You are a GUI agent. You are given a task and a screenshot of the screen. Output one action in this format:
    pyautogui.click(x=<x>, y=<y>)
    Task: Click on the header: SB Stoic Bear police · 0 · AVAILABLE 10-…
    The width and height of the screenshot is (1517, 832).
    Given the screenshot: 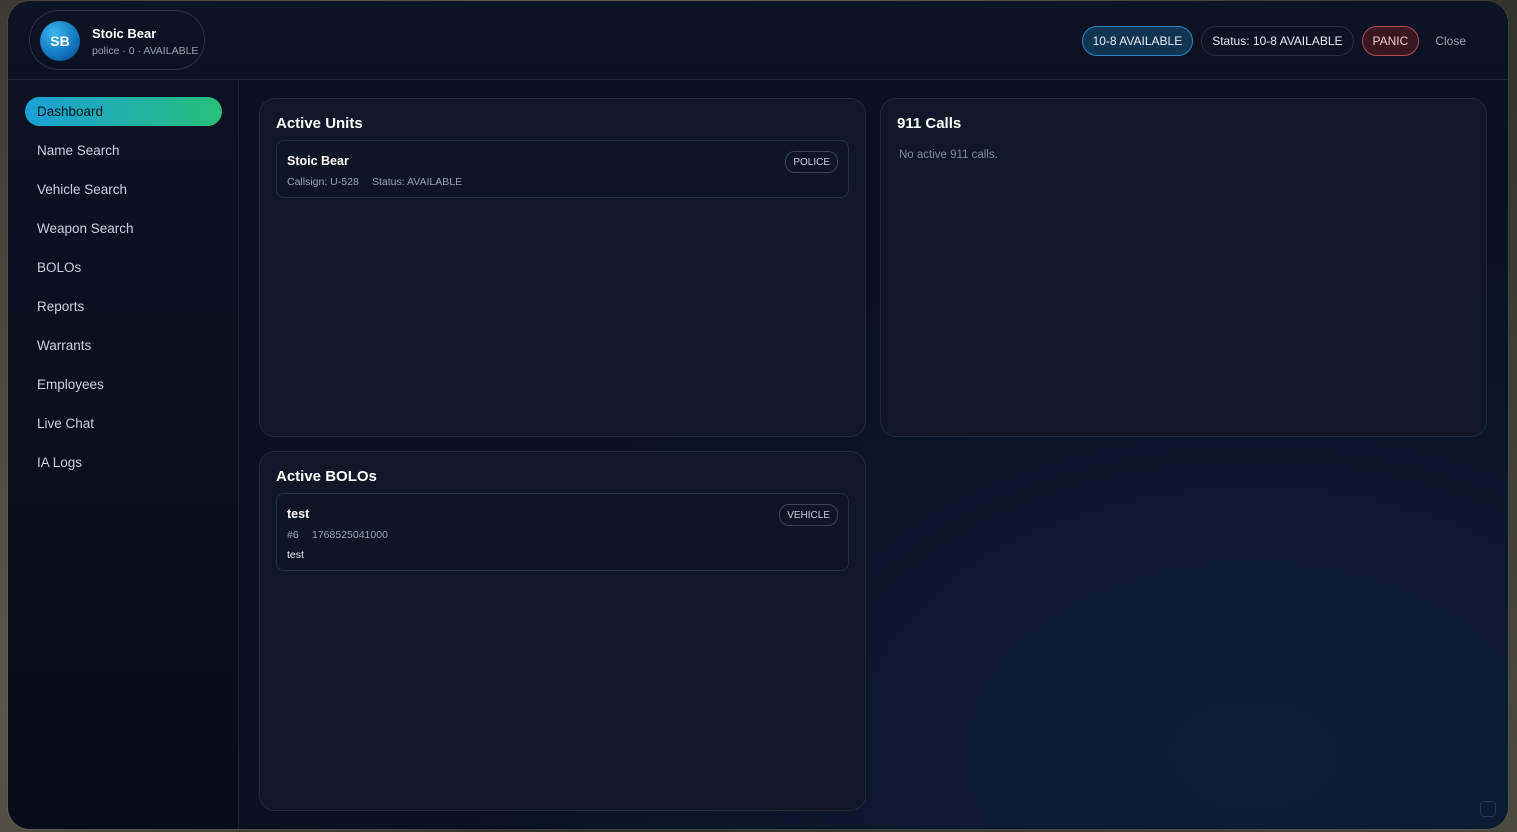 What is the action you would take?
    pyautogui.click(x=758, y=40)
    